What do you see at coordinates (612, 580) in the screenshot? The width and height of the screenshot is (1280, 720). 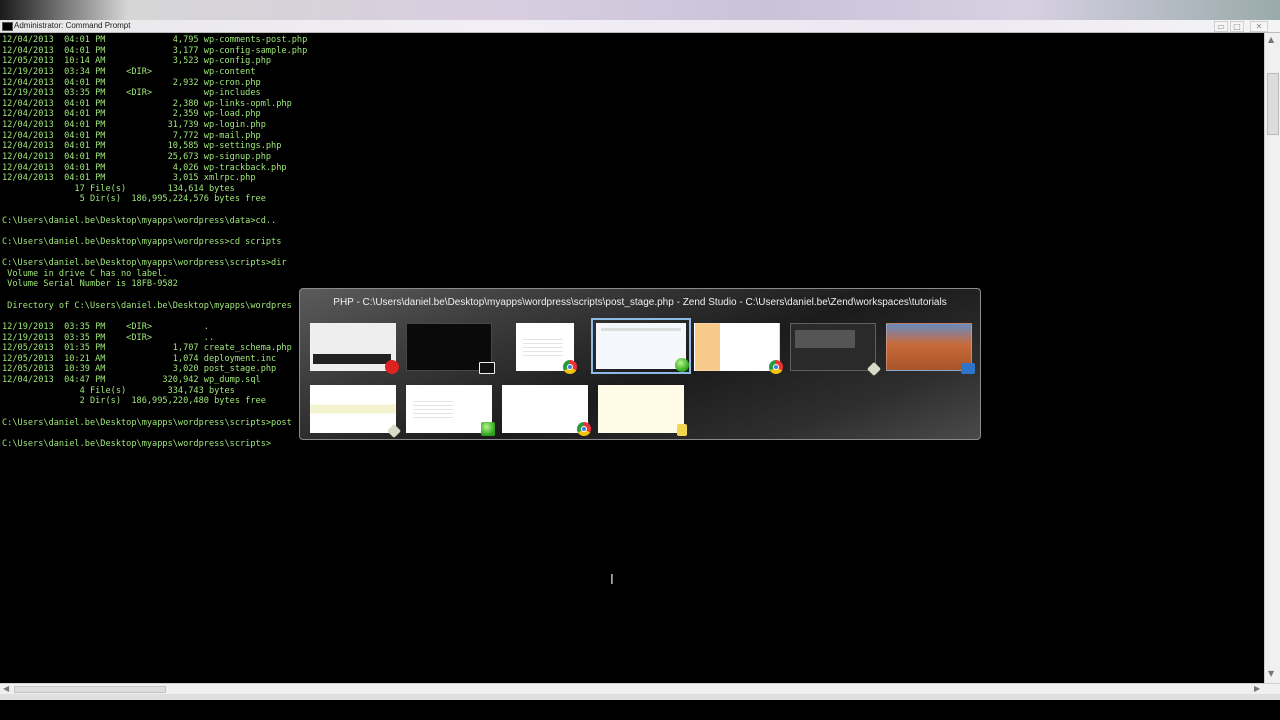 I see `text-cursor-icon: I` at bounding box center [612, 580].